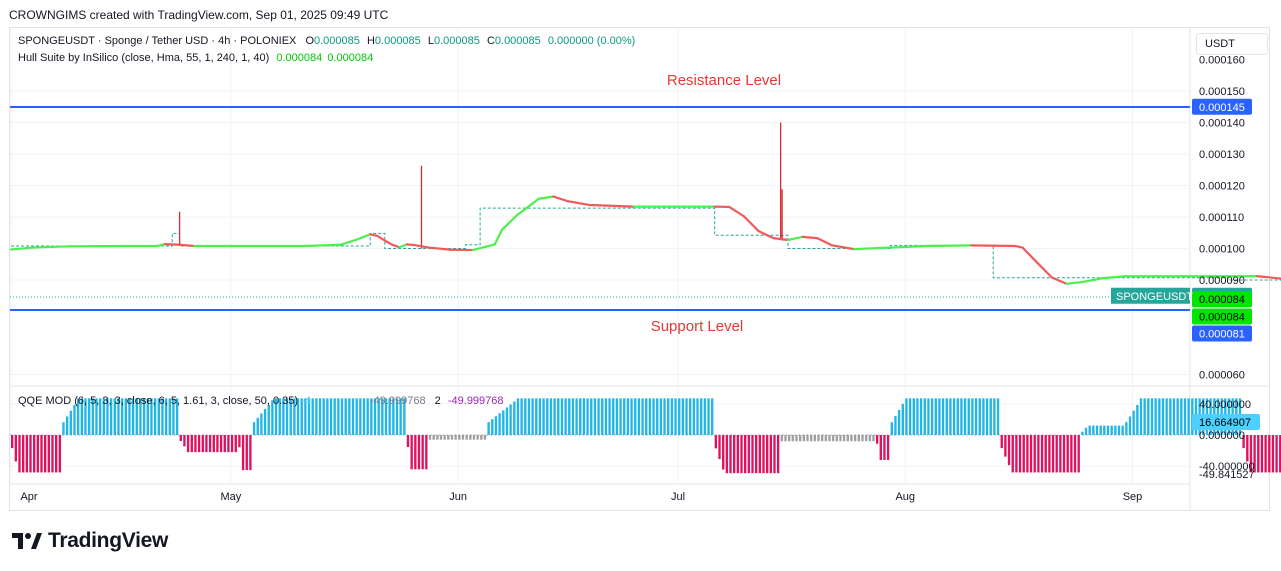 This screenshot has height=571, width=1281. Describe the element at coordinates (337, 41) in the screenshot. I see `open-value: 0.000085` at that location.